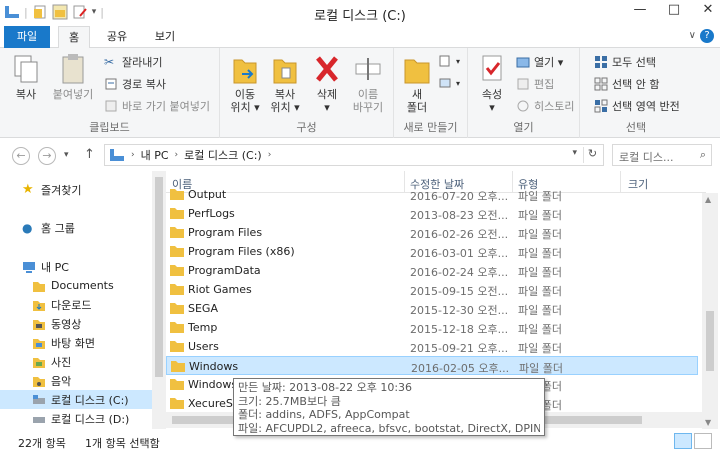 Image resolution: width=720 pixels, height=457 pixels. I want to click on help-icon: ?, so click(707, 36).